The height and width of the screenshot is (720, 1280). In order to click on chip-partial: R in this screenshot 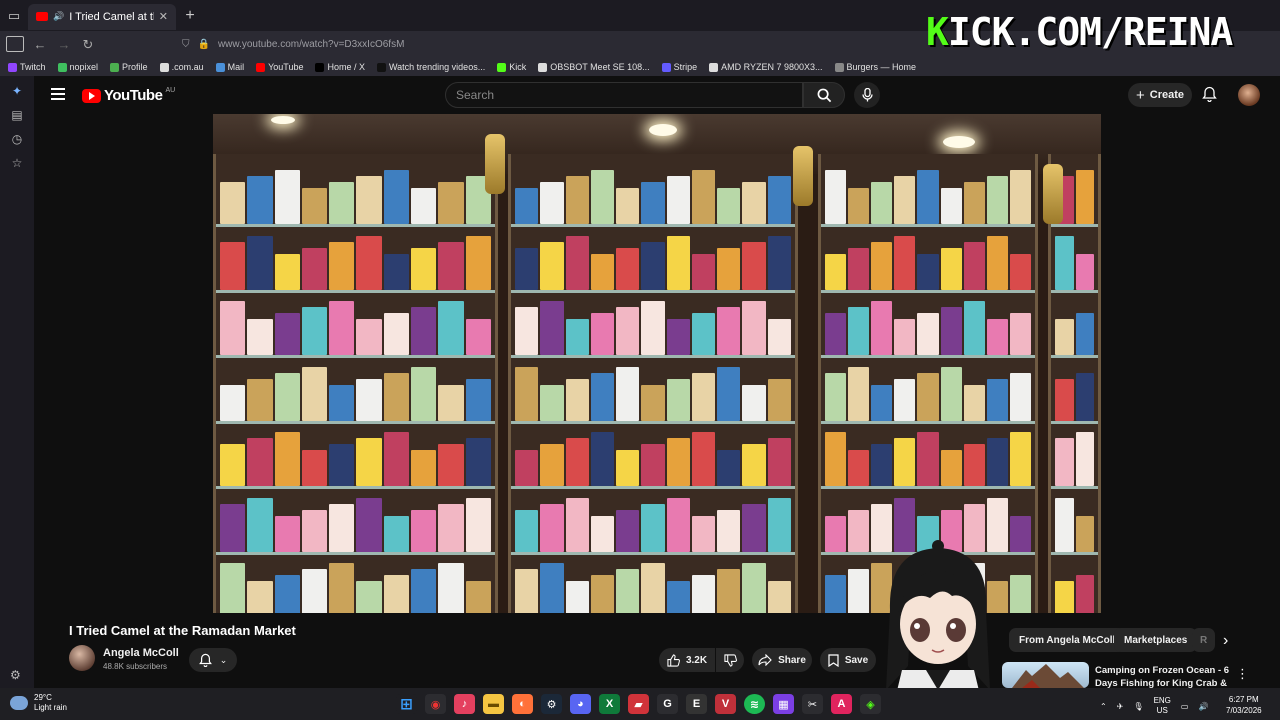, I will do `click(1204, 640)`.